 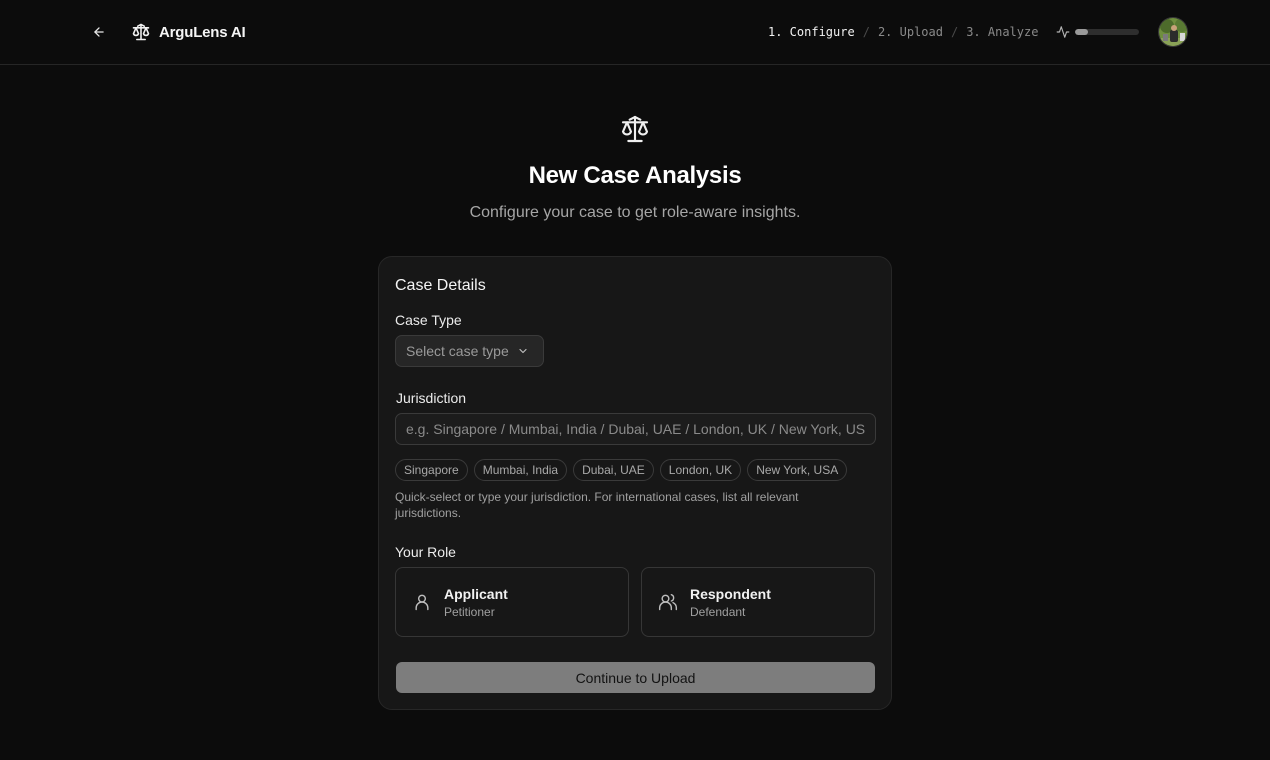 I want to click on role-name: Applicant, so click(x=476, y=594).